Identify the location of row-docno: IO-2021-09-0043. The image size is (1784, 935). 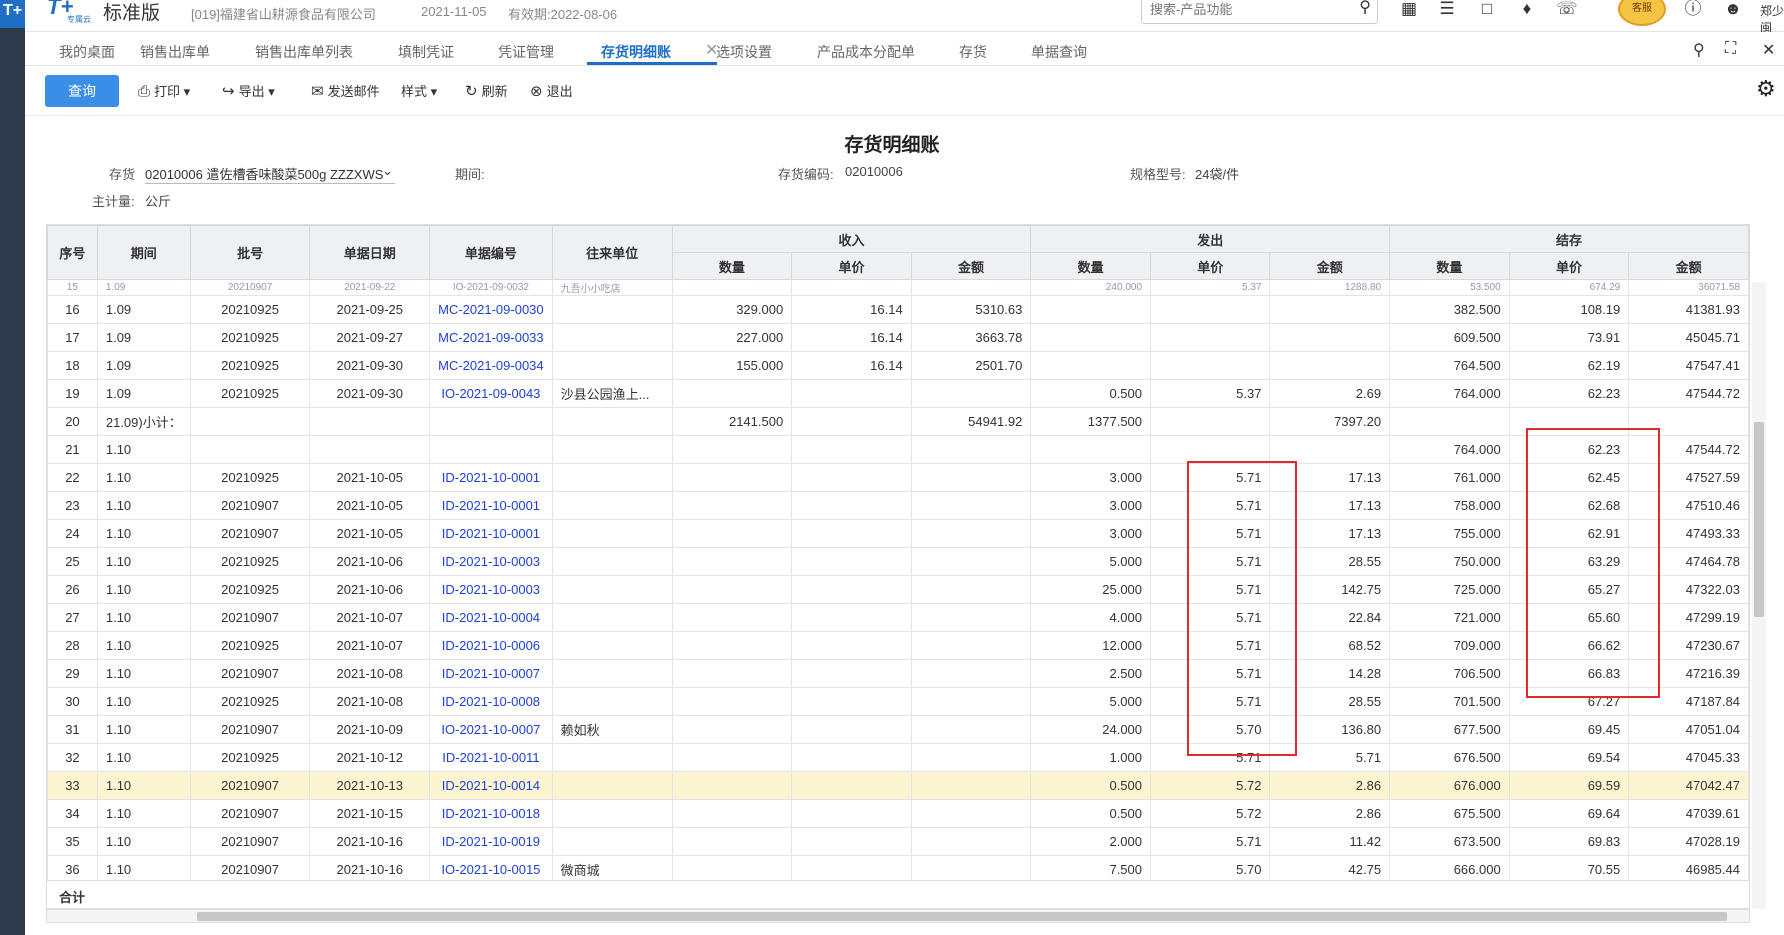
(491, 393).